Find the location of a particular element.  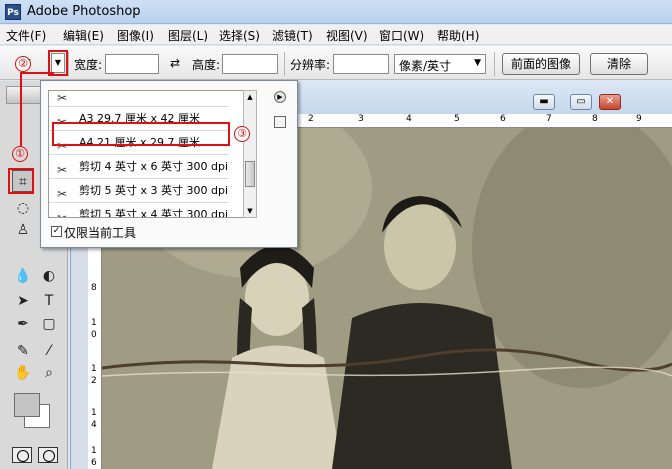

ruler-tick-label: 5 is located at coordinates (457, 119).